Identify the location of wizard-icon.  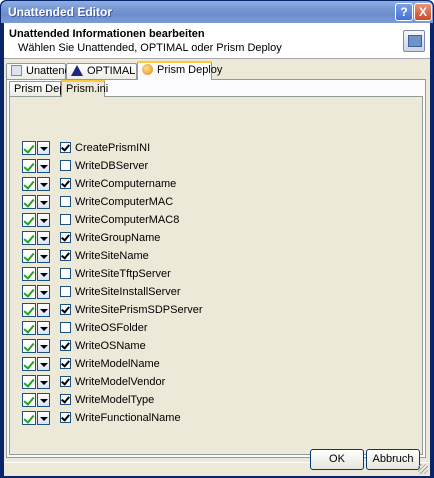
(414, 41).